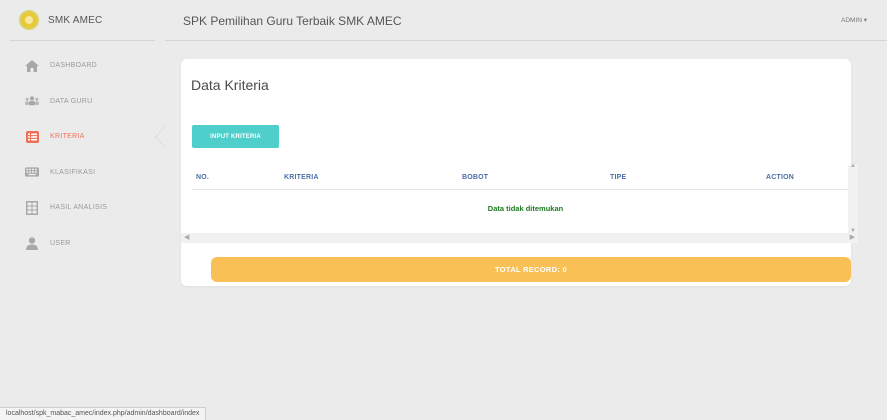 This screenshot has height=420, width=887. What do you see at coordinates (235, 136) in the screenshot?
I see `input-kriteria-button: INPUT KRITERIA` at bounding box center [235, 136].